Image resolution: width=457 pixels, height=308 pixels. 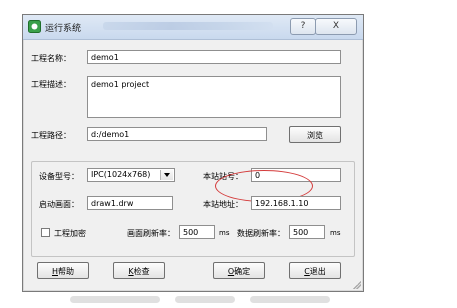 I want to click on screen-refresh-label: 画面刷新率：, so click(x=151, y=233).